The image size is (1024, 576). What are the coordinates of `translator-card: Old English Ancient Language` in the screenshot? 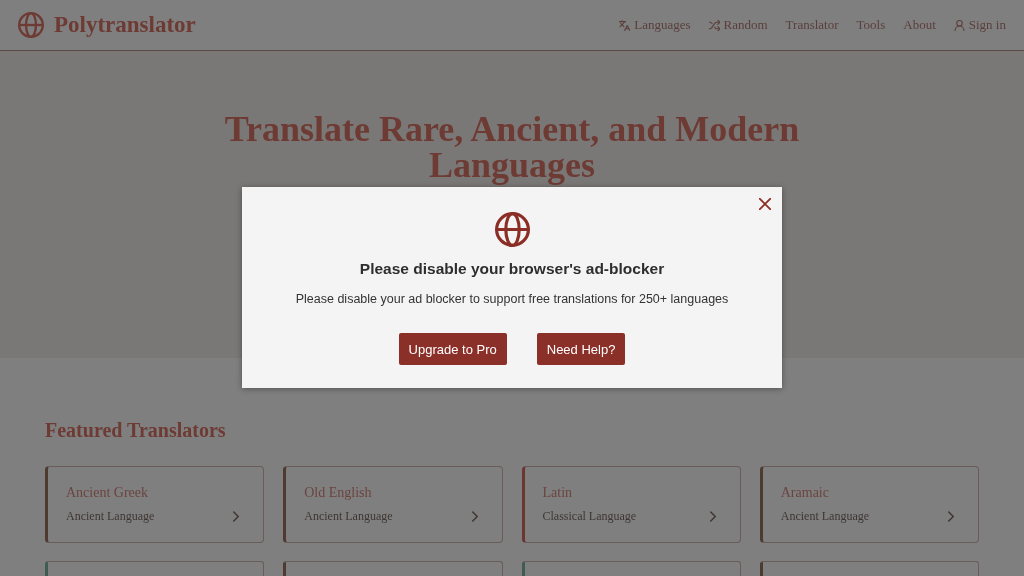 It's located at (393, 504).